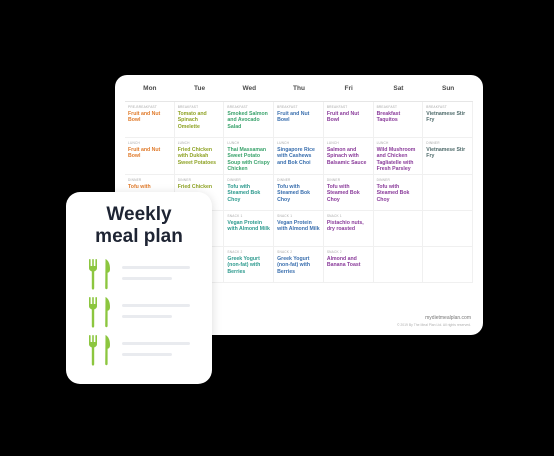 Image resolution: width=554 pixels, height=456 pixels. I want to click on meal-plan-card: Weekly meal plan, so click(139, 288).